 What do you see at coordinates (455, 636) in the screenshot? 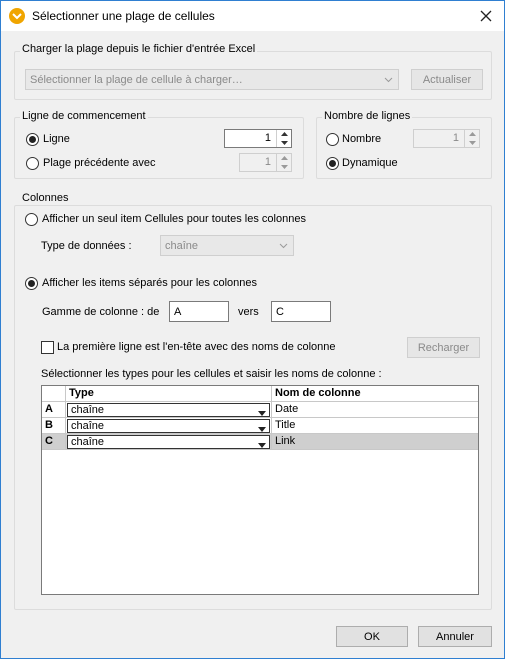
I see `cancel-button: Annuler` at bounding box center [455, 636].